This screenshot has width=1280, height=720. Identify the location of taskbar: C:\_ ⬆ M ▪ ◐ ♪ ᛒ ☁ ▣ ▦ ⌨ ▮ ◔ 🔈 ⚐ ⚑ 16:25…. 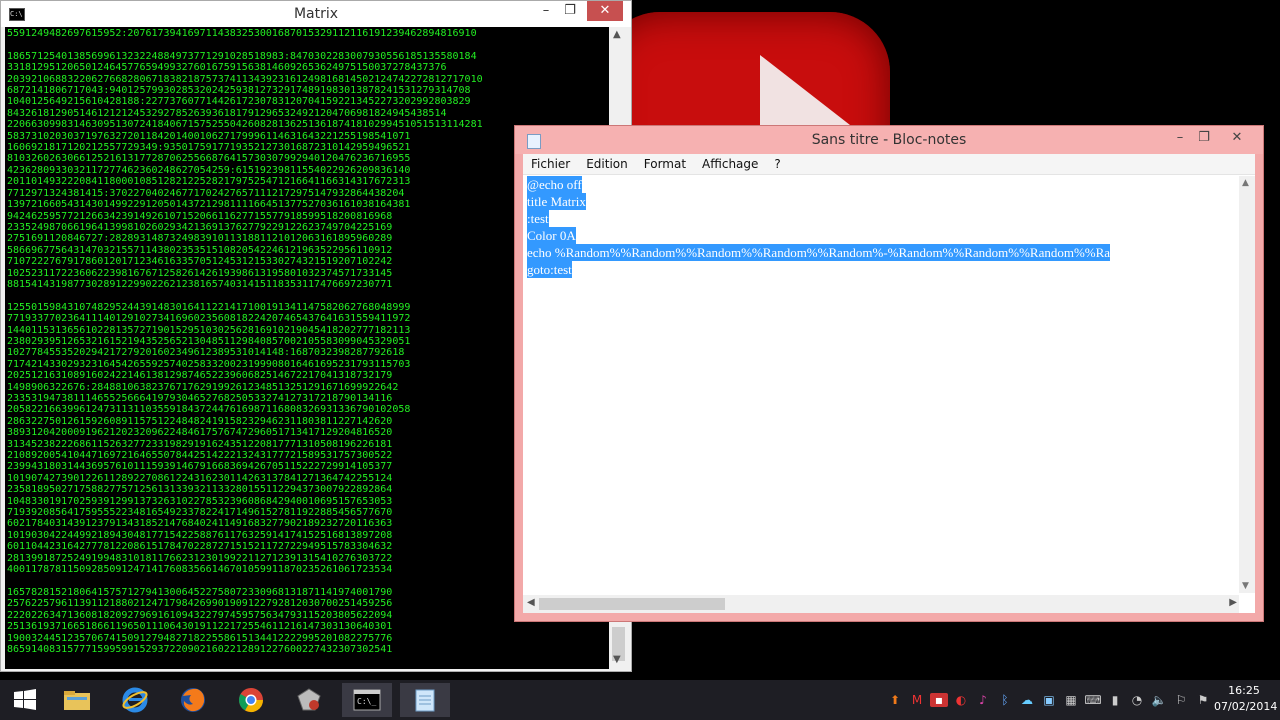
(640, 700).